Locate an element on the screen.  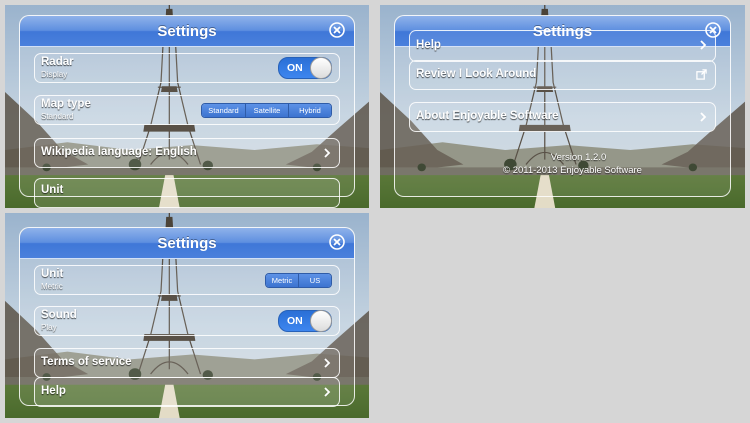
map-type-option-standard: Standard is located at coordinates (224, 110).